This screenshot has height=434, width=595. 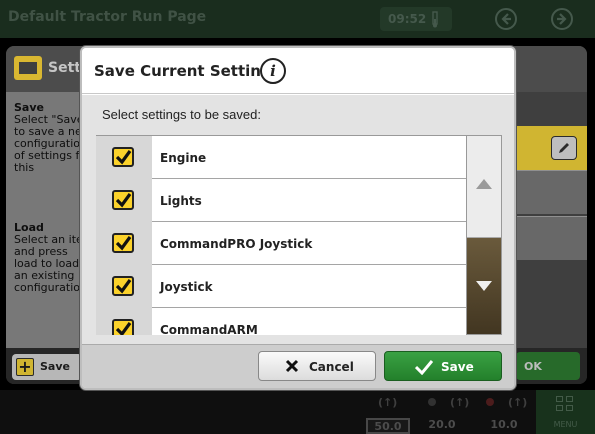 I want to click on dialog-footer: Cancel Save, so click(x=298, y=366).